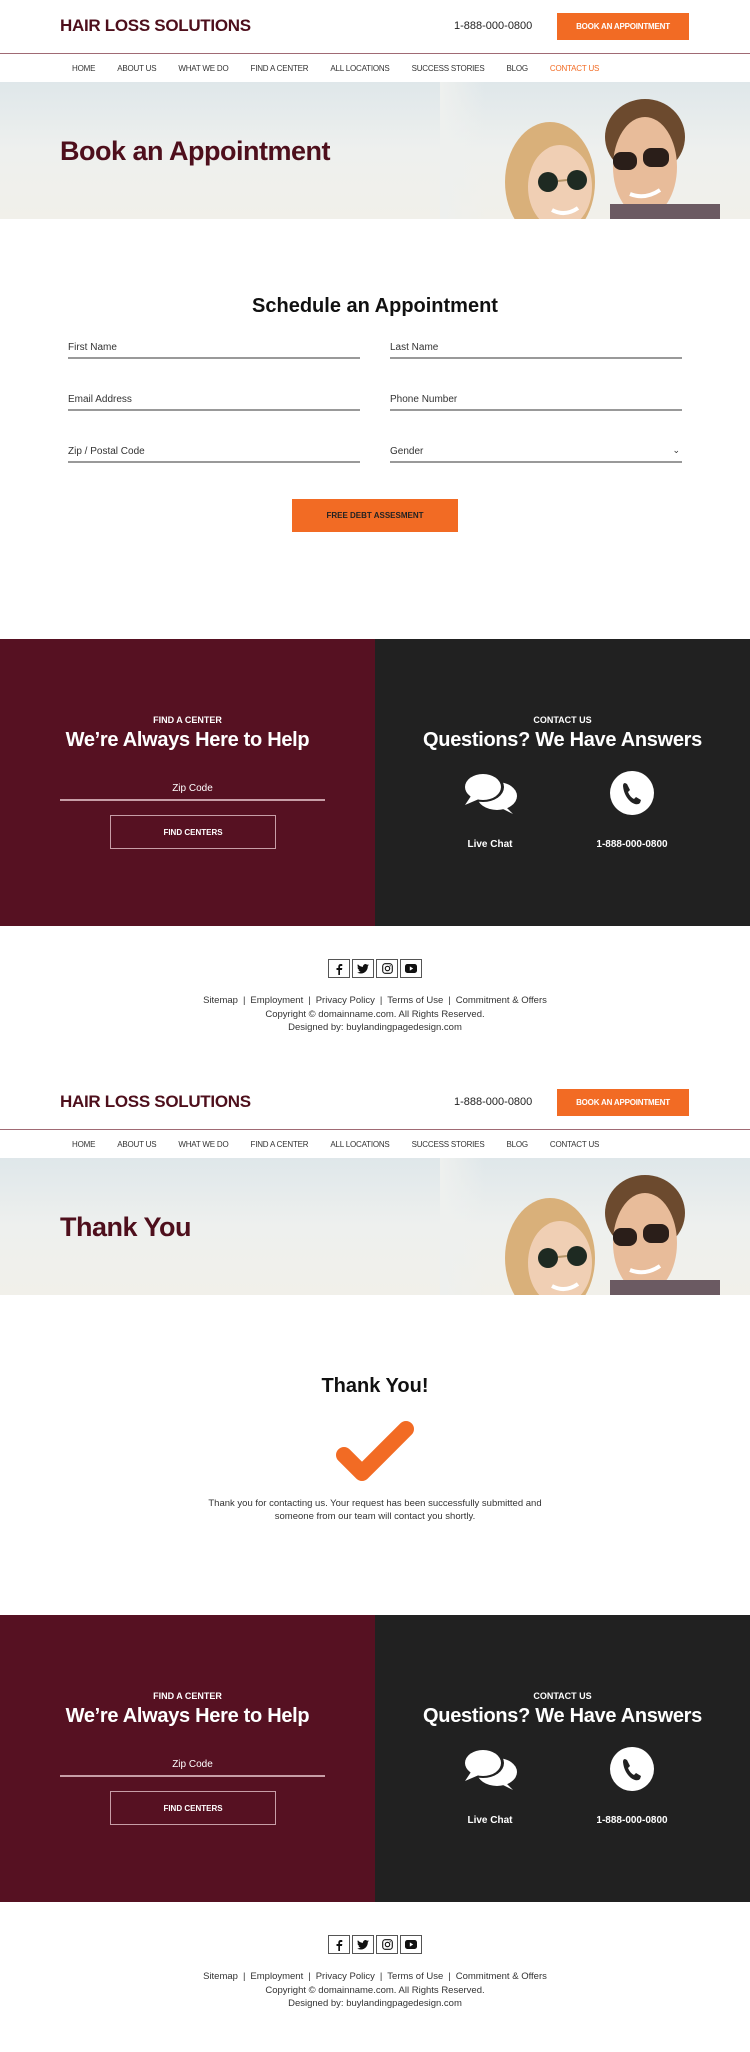  What do you see at coordinates (375, 1386) in the screenshot?
I see `thank-you-title: Thank You!` at bounding box center [375, 1386].